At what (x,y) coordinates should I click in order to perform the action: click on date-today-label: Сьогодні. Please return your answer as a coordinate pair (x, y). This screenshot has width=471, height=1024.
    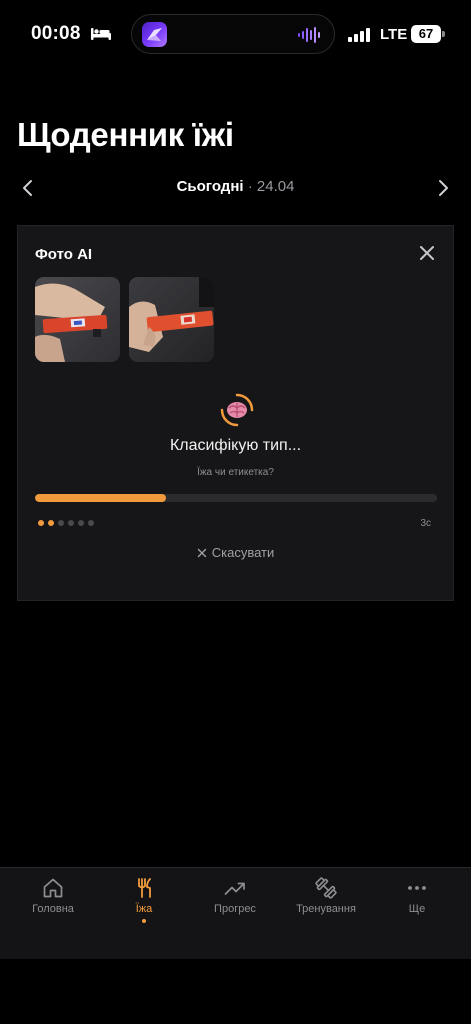
    Looking at the image, I should click on (210, 186).